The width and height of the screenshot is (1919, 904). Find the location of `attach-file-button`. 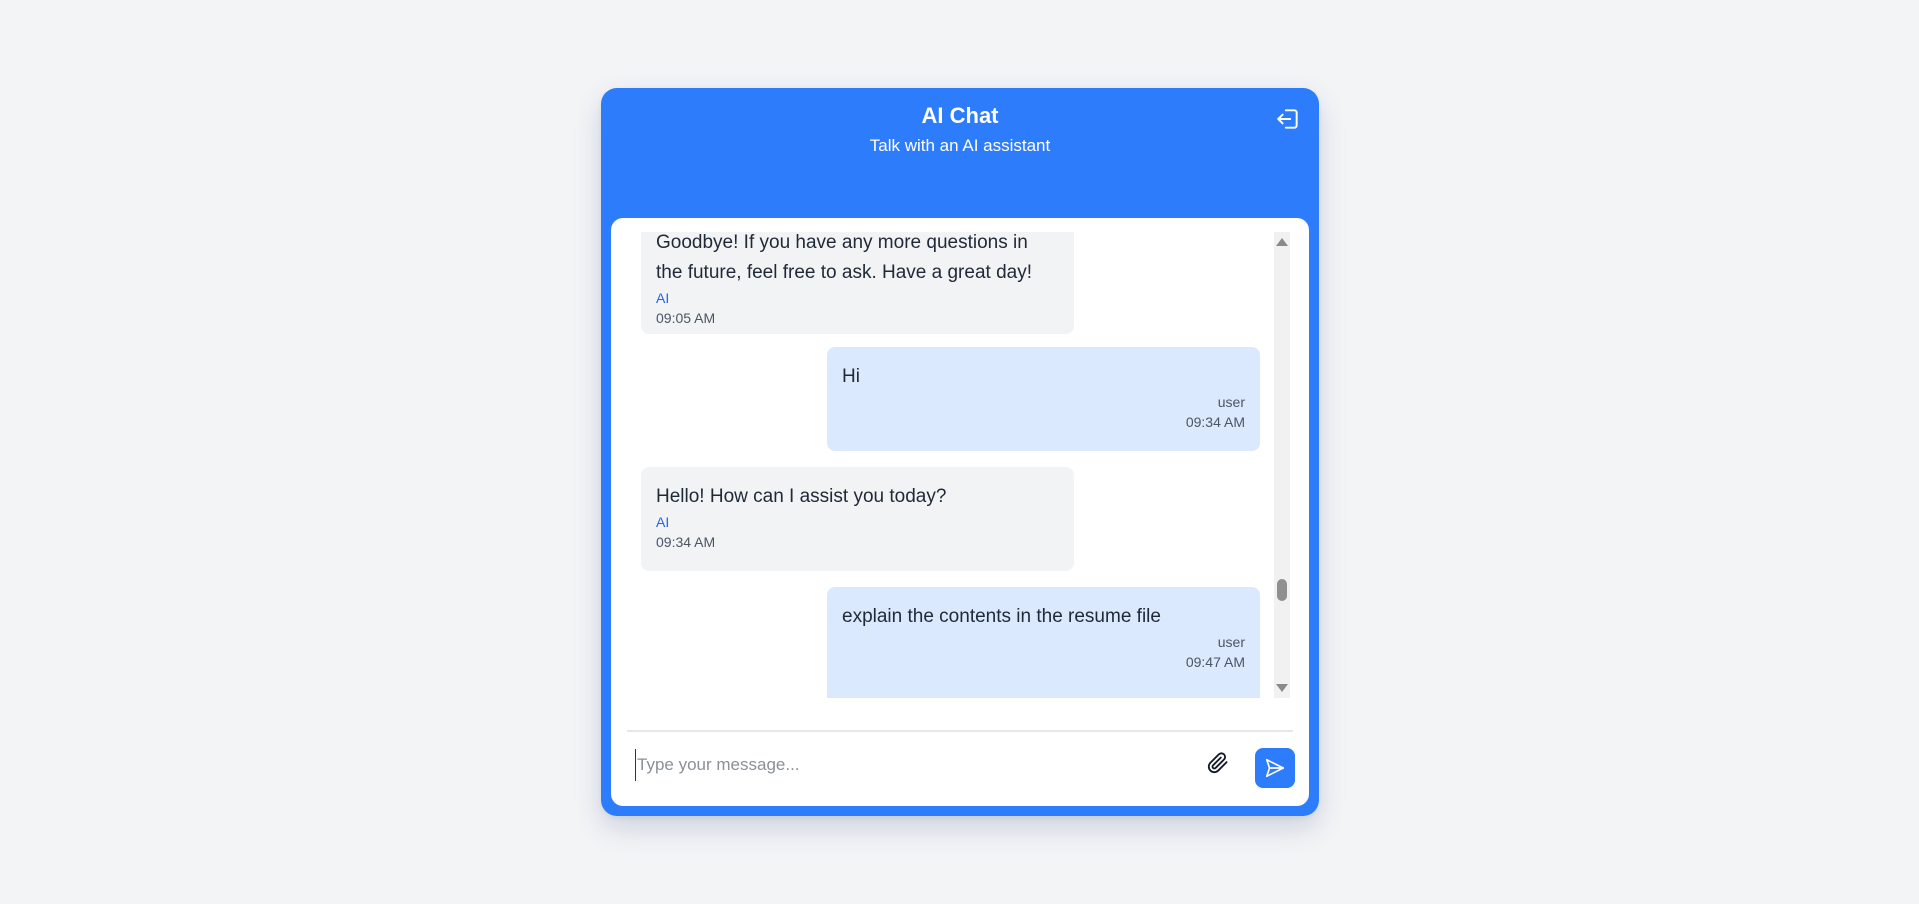

attach-file-button is located at coordinates (1218, 763).